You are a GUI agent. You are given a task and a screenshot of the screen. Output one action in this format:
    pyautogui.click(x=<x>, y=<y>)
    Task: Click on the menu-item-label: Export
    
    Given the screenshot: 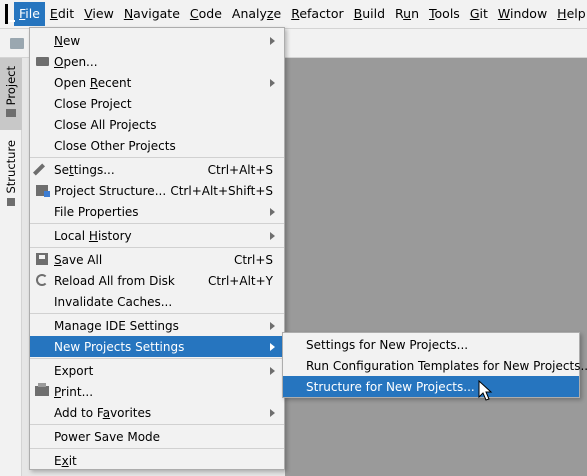 What is the action you would take?
    pyautogui.click(x=74, y=370)
    